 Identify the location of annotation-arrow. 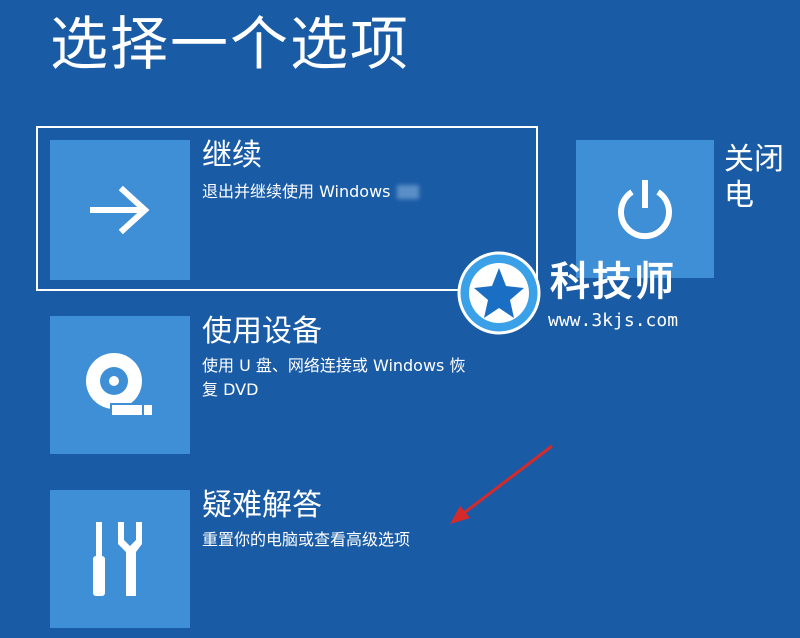
(501, 484).